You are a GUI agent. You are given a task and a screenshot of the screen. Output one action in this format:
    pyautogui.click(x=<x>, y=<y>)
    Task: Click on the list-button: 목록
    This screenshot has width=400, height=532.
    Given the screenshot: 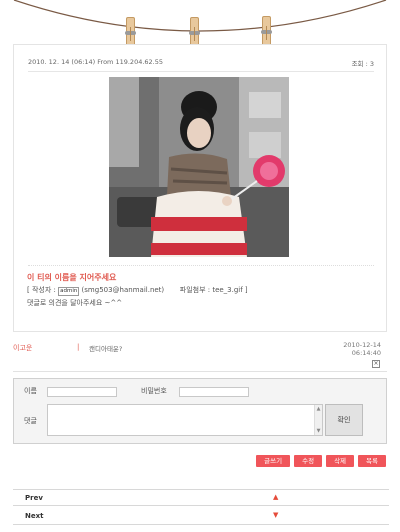 What is the action you would take?
    pyautogui.click(x=372, y=461)
    